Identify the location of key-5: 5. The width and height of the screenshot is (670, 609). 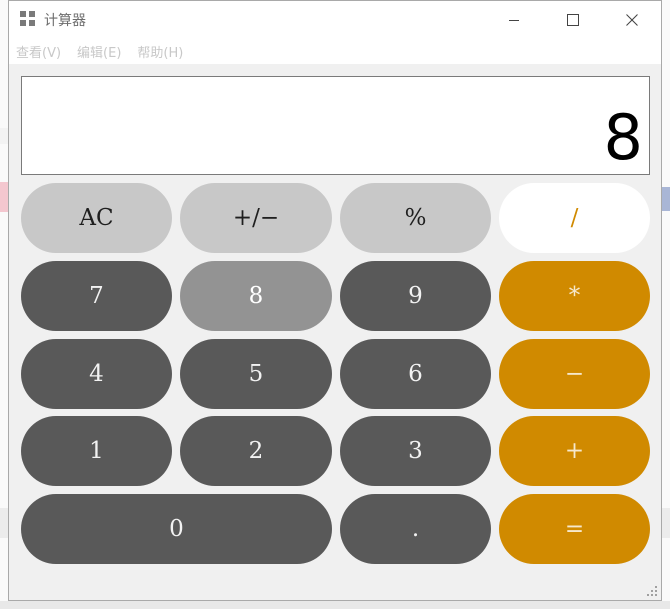
(256, 374).